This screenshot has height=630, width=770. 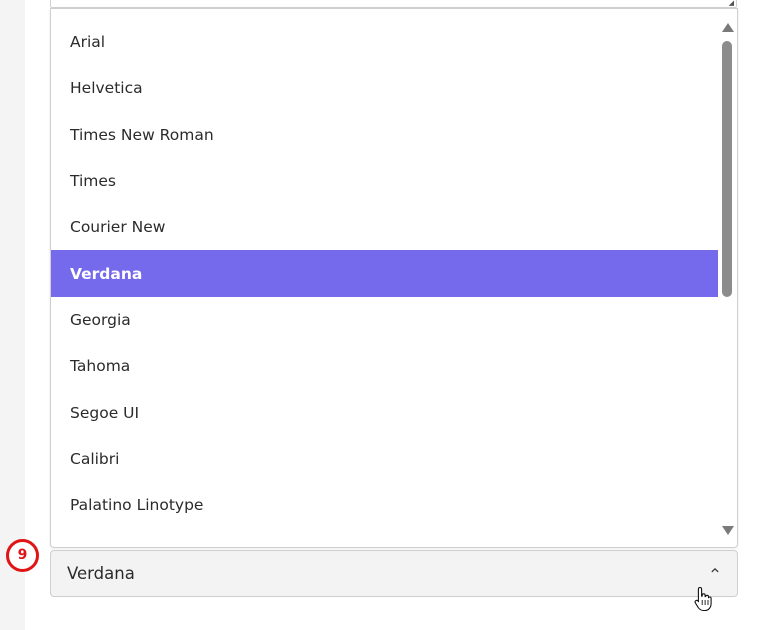 What do you see at coordinates (384, 42) in the screenshot?
I see `font-option-arial: Arial` at bounding box center [384, 42].